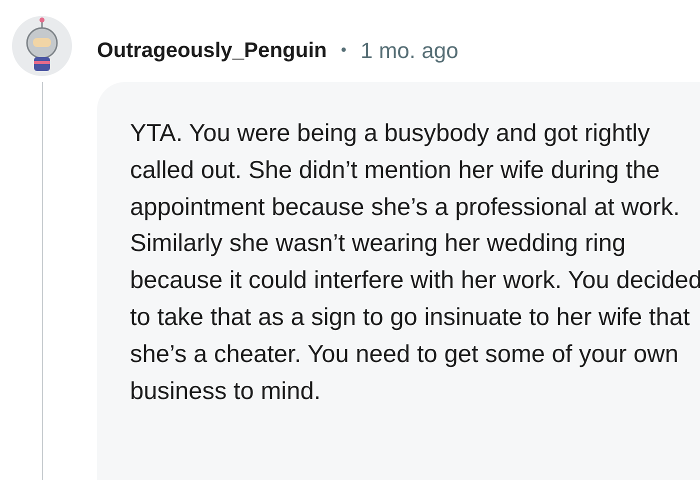  I want to click on timestamp: 1 mo. ago, so click(409, 51).